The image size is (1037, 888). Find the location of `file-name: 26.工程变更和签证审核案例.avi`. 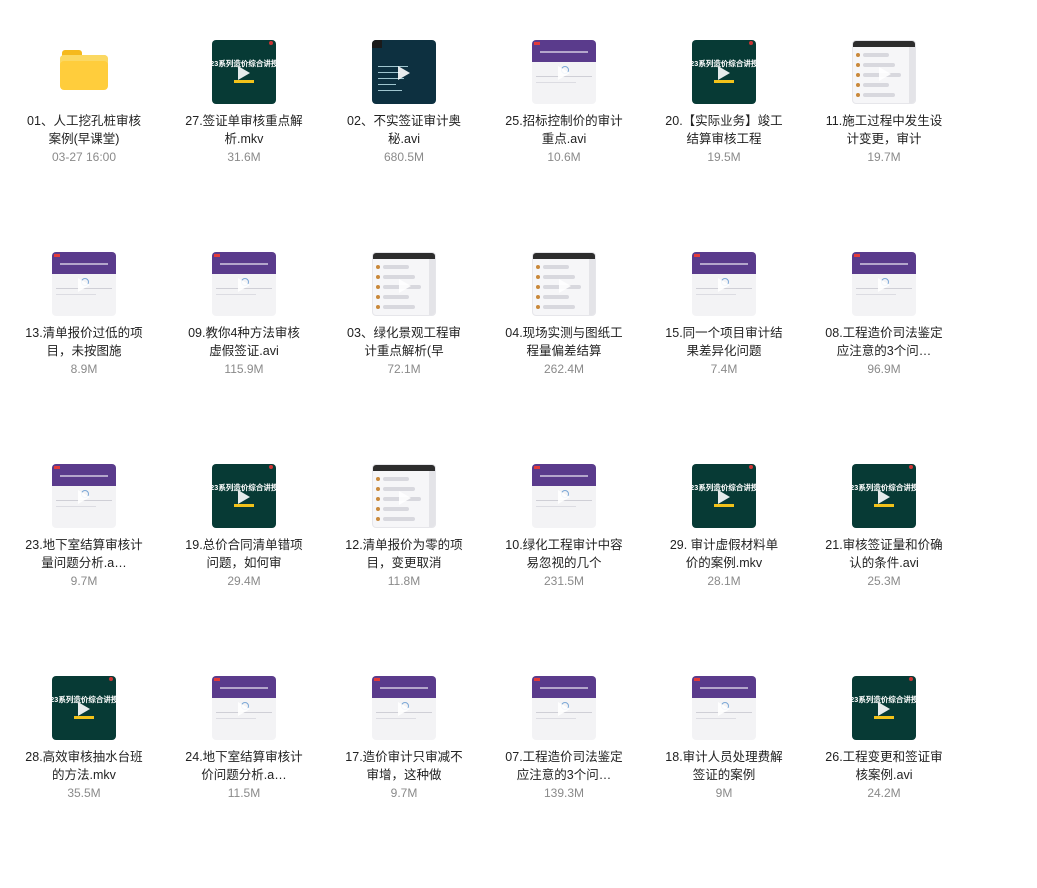

file-name: 26.工程变更和签证审核案例.avi is located at coordinates (884, 766).